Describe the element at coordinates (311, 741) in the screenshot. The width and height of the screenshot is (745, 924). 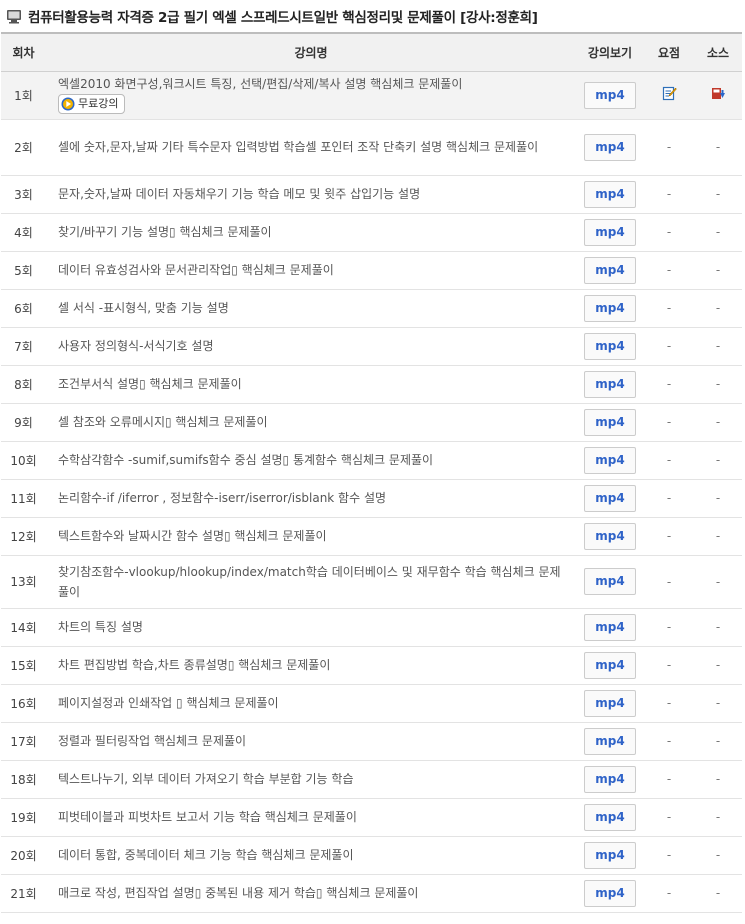
I see `lecture-title-cell: 정렬과 필터링작업 핵심체크 문제풀이` at that location.